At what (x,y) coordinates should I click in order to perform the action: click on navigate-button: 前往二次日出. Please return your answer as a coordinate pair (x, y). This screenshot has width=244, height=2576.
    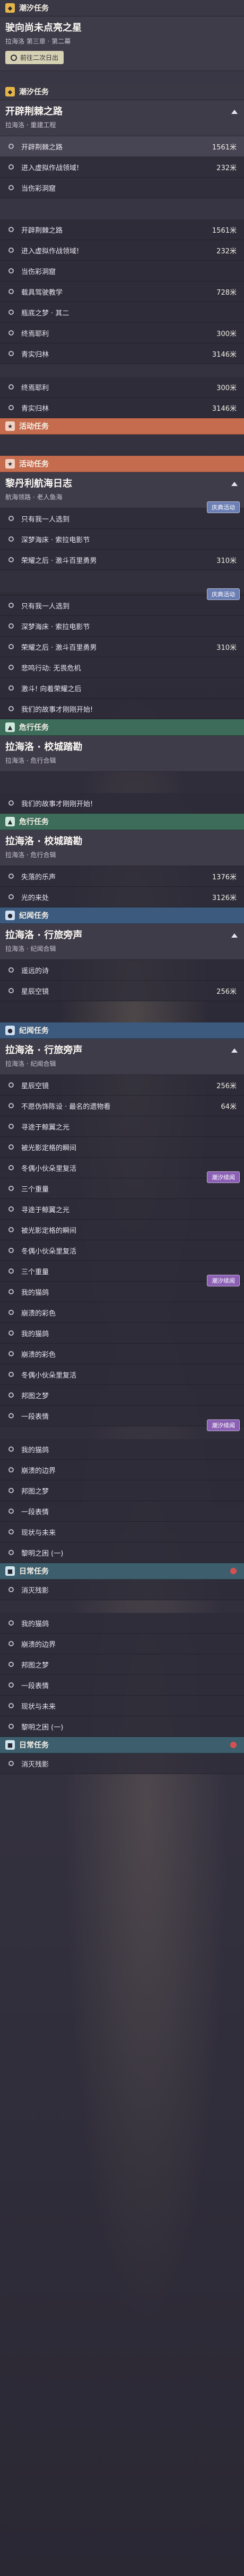
    Looking at the image, I should click on (34, 57).